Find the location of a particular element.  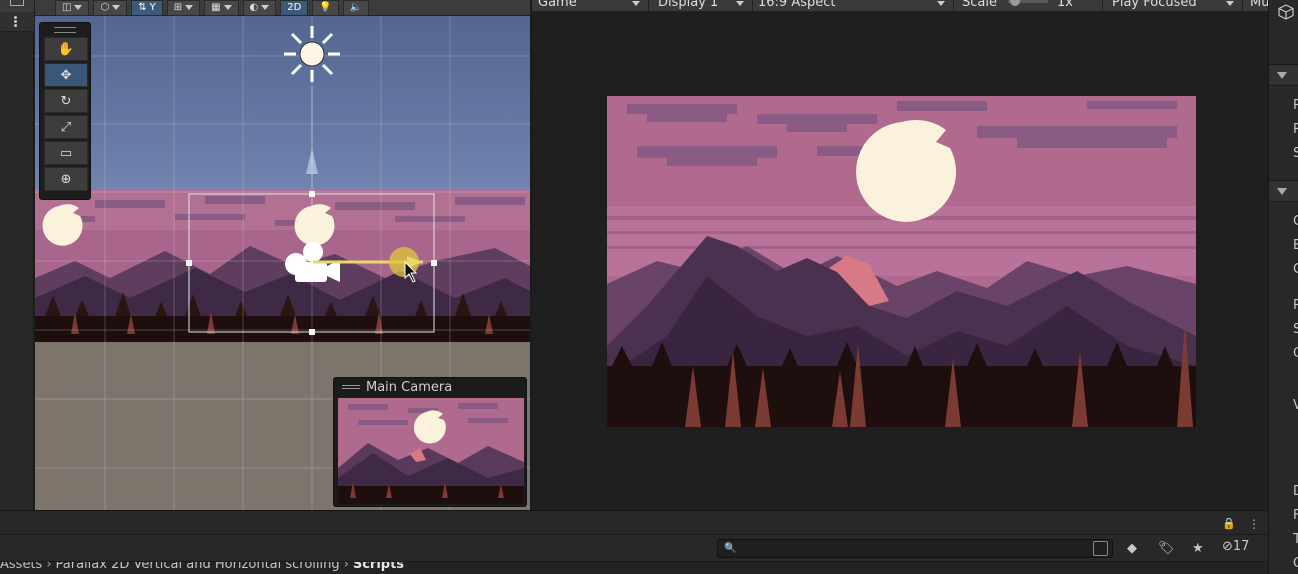

scale-icon: ⤢ is located at coordinates (66, 127).